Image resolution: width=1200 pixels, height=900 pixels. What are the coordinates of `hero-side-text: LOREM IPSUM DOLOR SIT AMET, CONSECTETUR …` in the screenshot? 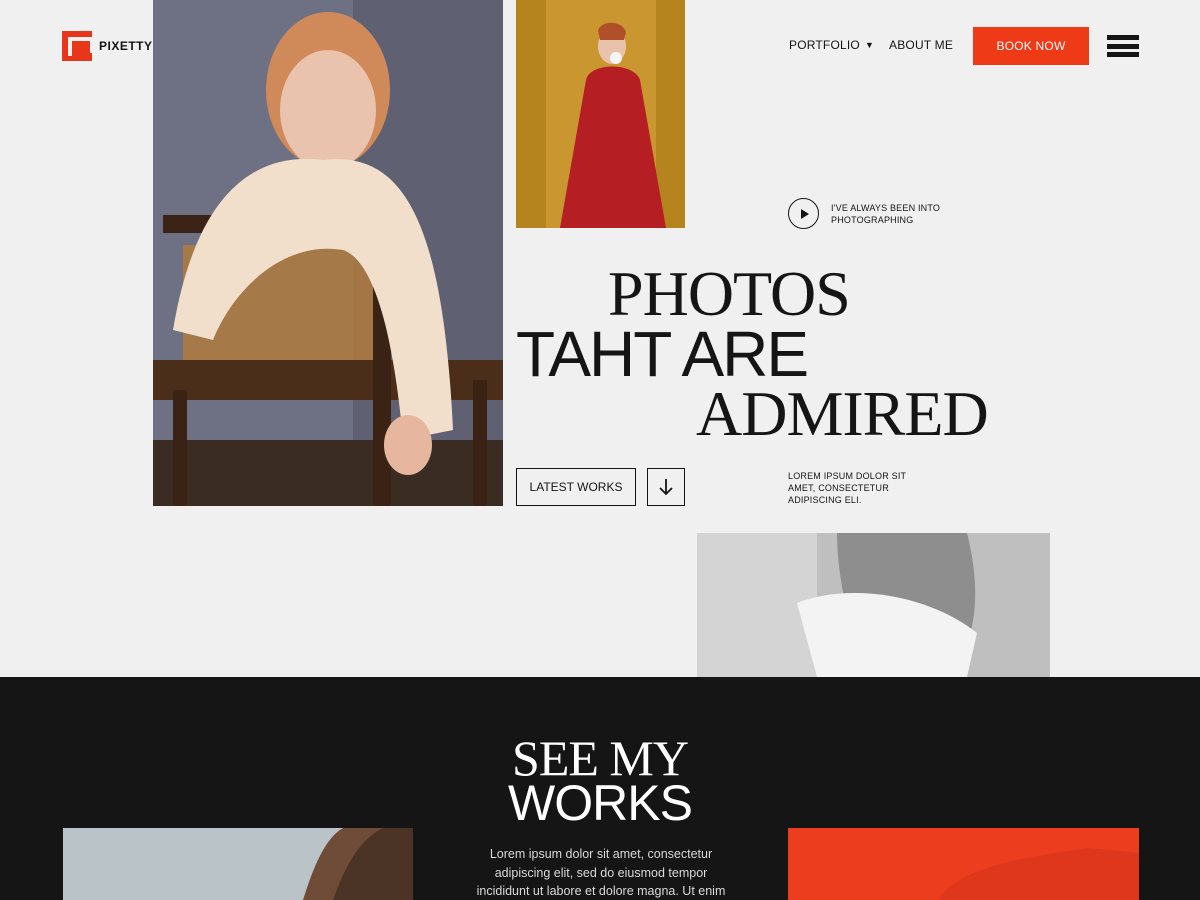 It's located at (847, 488).